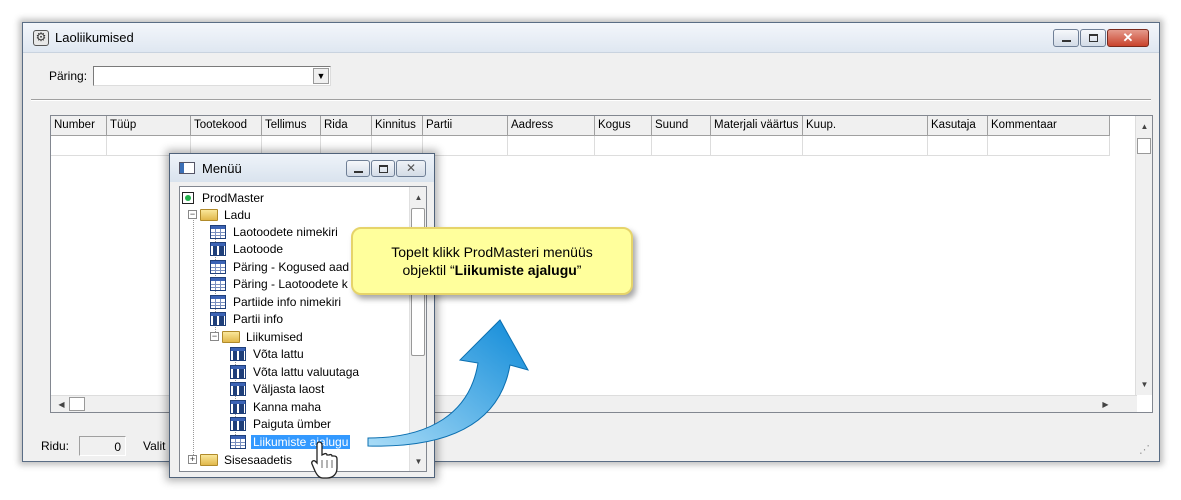 The image size is (1181, 500). Describe the element at coordinates (212, 76) in the screenshot. I see `query-dropdown: ▼` at that location.